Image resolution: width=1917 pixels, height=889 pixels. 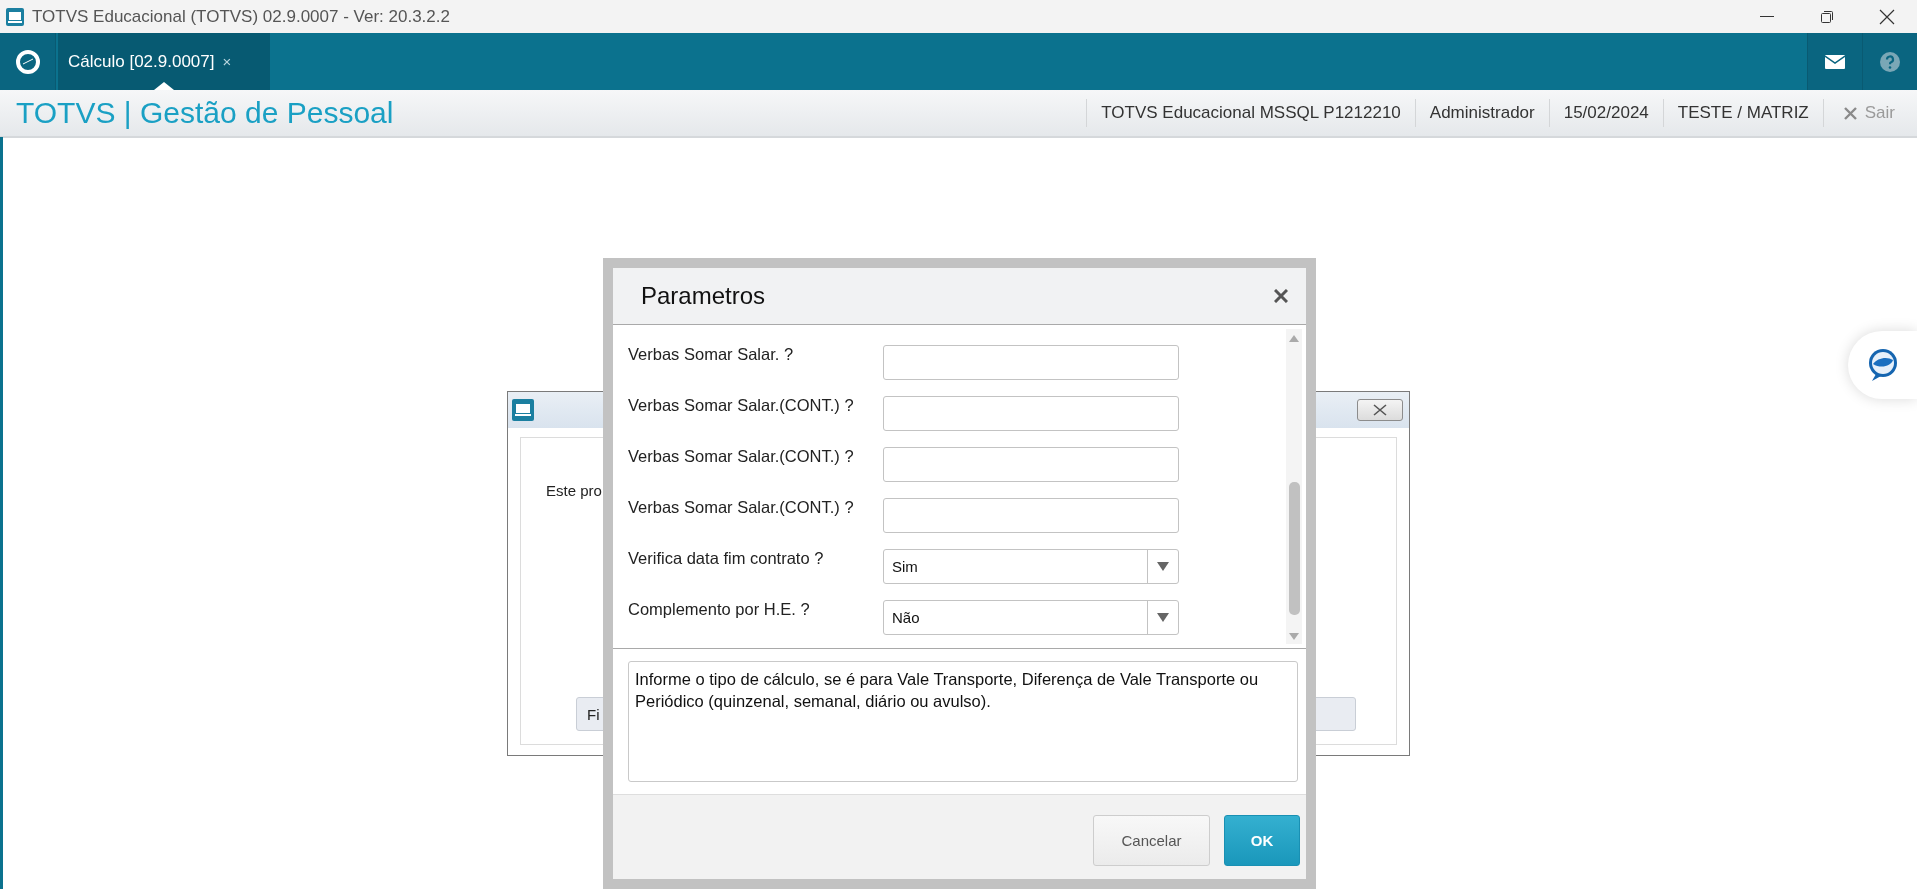 I want to click on cancel-button: Cancelar, so click(x=1151, y=840).